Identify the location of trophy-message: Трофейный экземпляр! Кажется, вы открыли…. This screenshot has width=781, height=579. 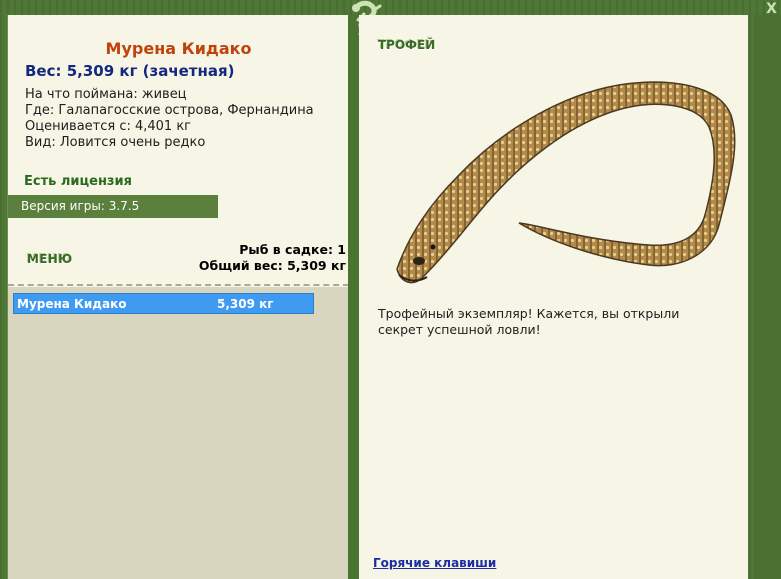
(529, 321).